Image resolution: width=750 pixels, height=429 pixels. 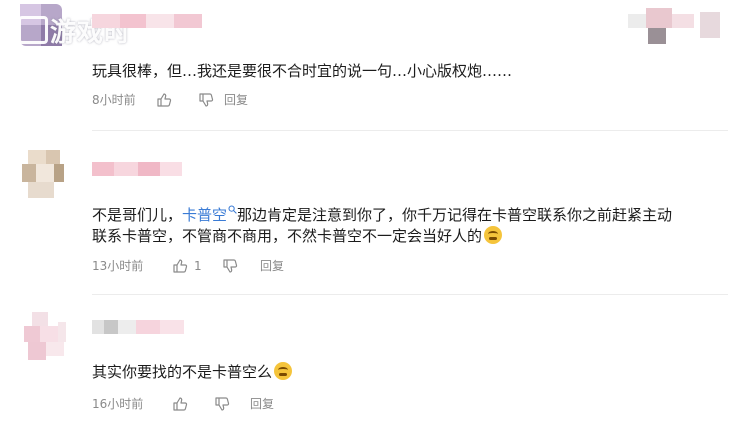 What do you see at coordinates (182, 372) in the screenshot?
I see `comment-body: 其实你要找的不是卡普空么` at bounding box center [182, 372].